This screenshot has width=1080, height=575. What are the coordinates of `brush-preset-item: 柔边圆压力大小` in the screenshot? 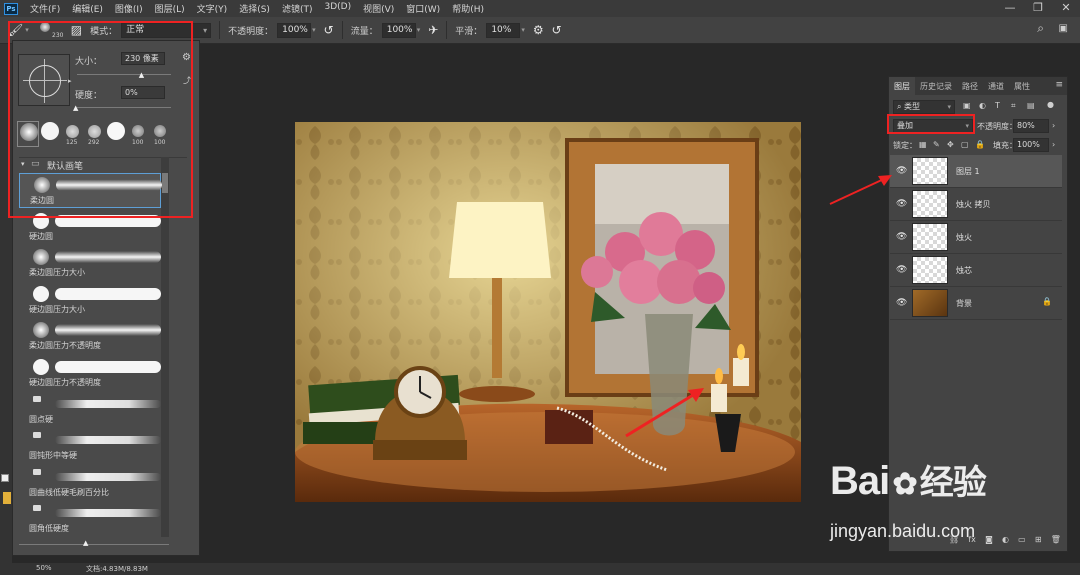 It's located at (90, 263).